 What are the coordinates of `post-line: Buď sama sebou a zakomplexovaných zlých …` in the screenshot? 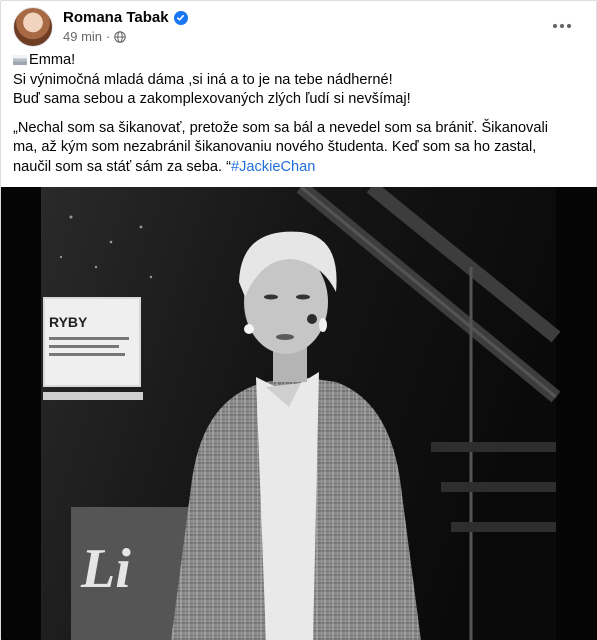 It's located at (212, 99).